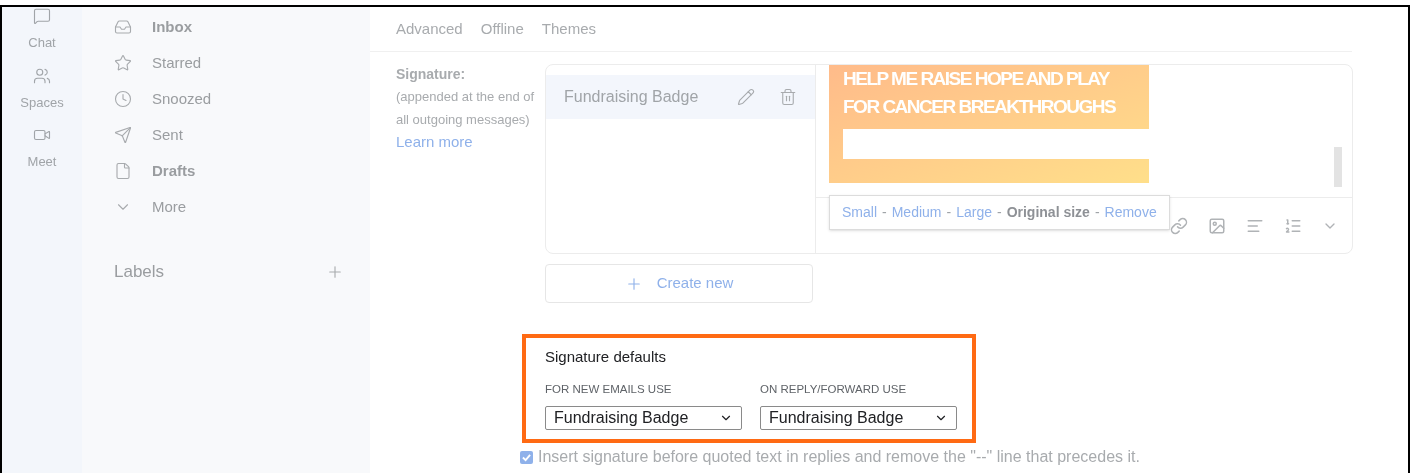  Describe the element at coordinates (1338, 167) in the screenshot. I see `scrollbar` at that location.